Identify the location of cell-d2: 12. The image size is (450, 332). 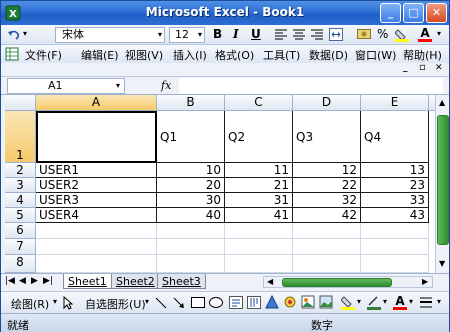
(327, 170).